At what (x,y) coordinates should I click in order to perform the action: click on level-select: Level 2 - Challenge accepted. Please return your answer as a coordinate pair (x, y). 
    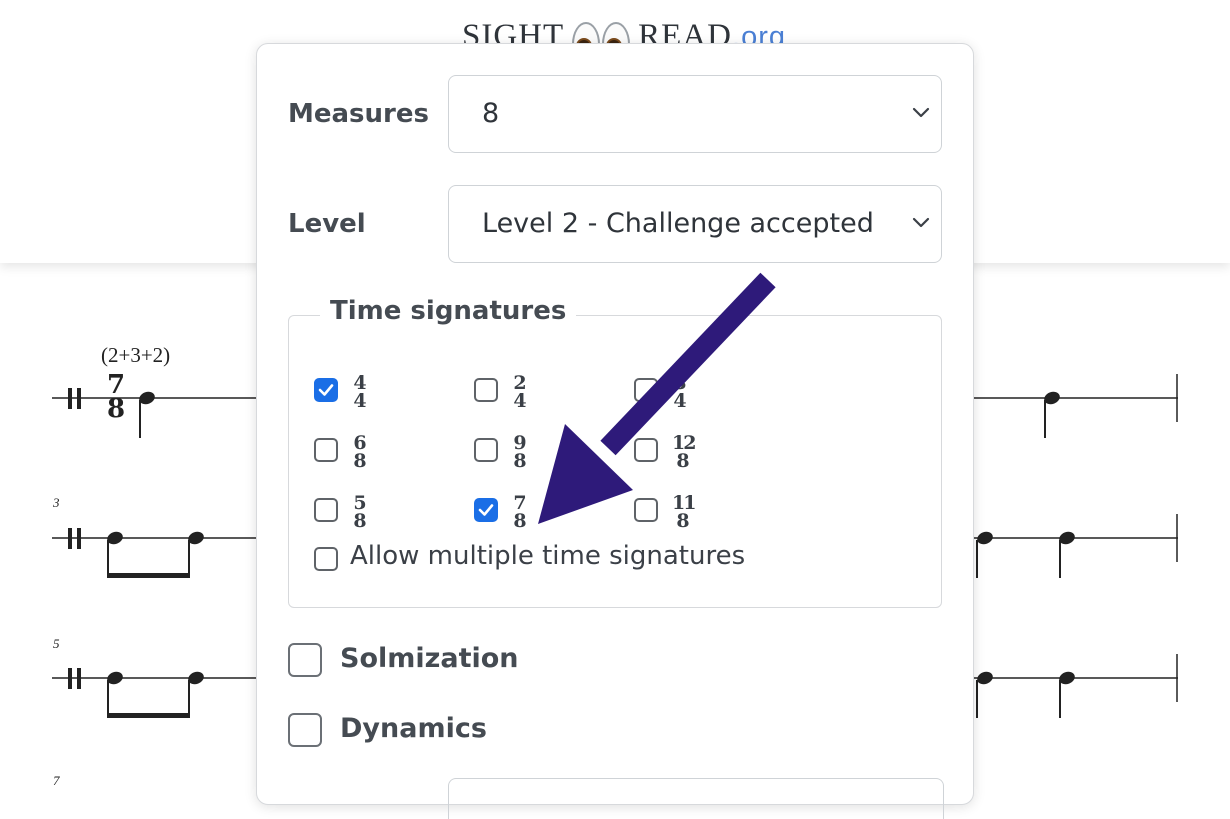
    Looking at the image, I should click on (695, 224).